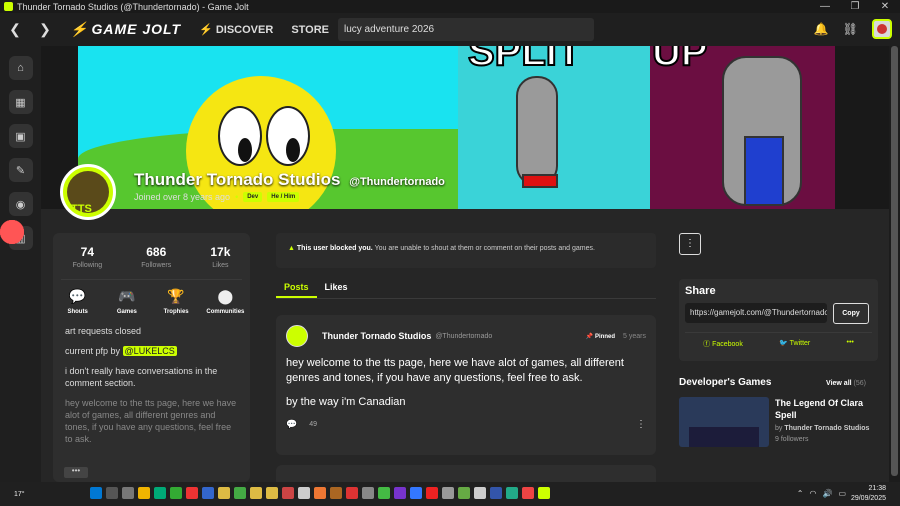 This screenshot has height=506, width=900. I want to click on file-explorer-icon, so click(144, 493).